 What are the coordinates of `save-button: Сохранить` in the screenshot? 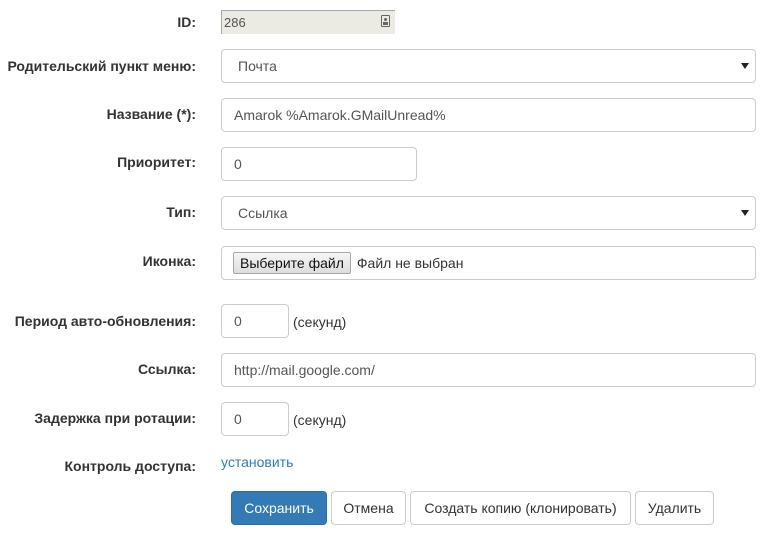 It's located at (279, 508).